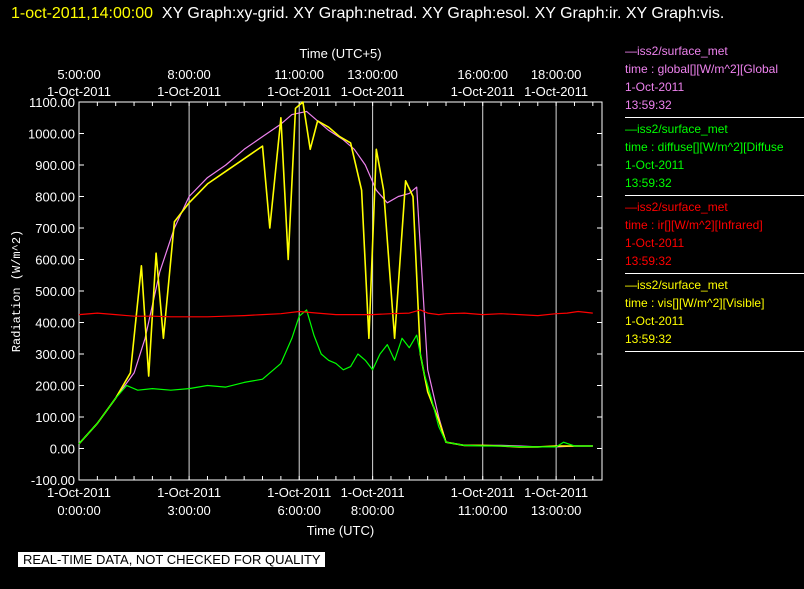 This screenshot has height=589, width=804. What do you see at coordinates (55, 386) in the screenshot?
I see `y-tick-label: 200.00` at bounding box center [55, 386].